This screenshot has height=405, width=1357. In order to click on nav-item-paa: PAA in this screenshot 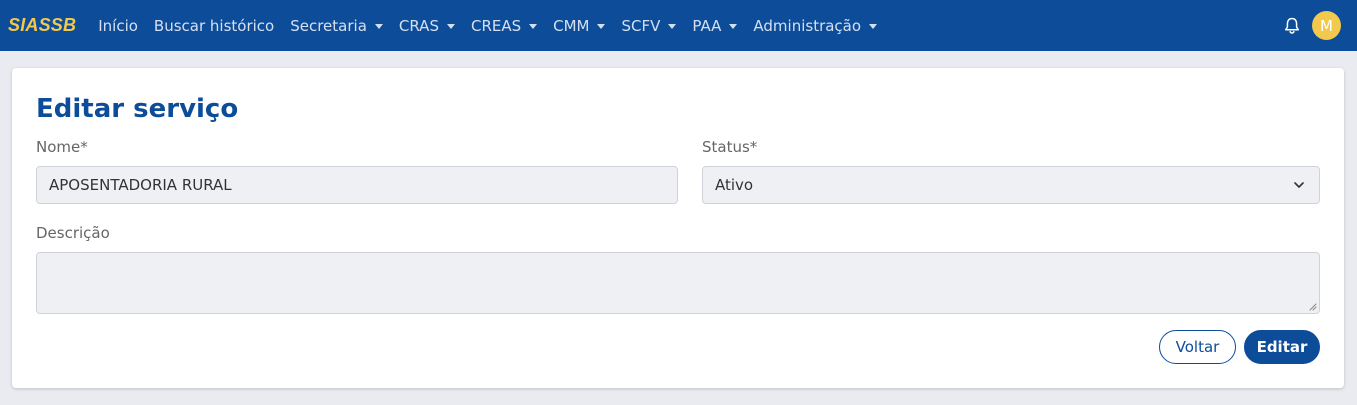, I will do `click(715, 25)`.